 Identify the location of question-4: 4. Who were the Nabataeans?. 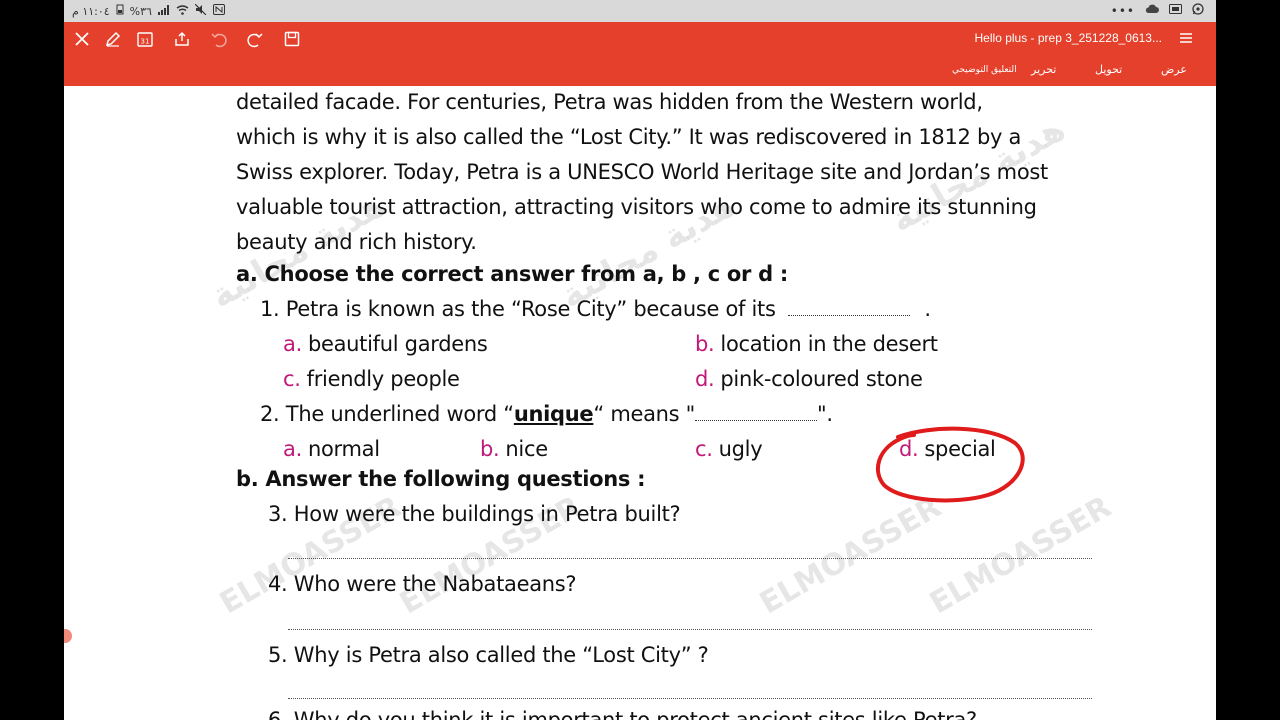
(422, 584).